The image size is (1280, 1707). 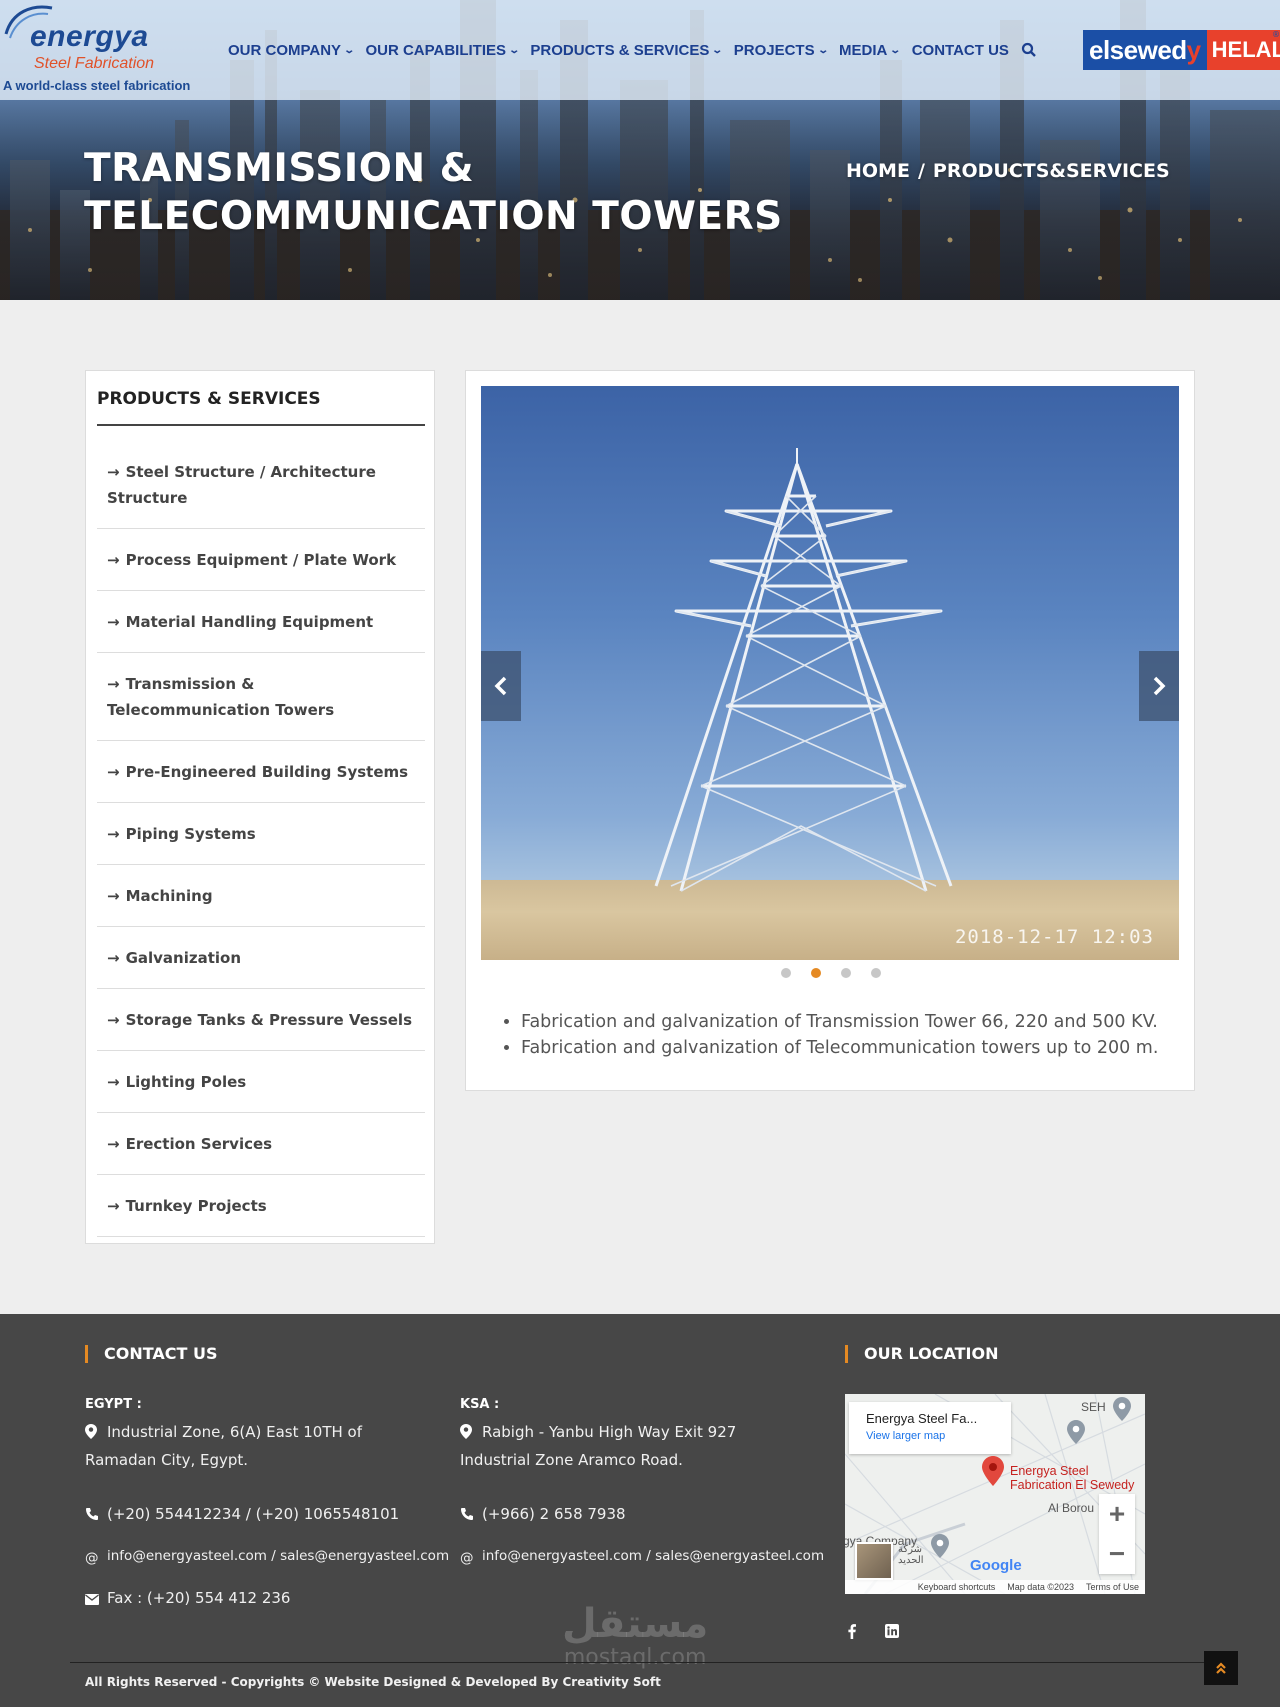 What do you see at coordinates (261, 834) in the screenshot?
I see `sidebar-item-piping-systems: → Piping Systems` at bounding box center [261, 834].